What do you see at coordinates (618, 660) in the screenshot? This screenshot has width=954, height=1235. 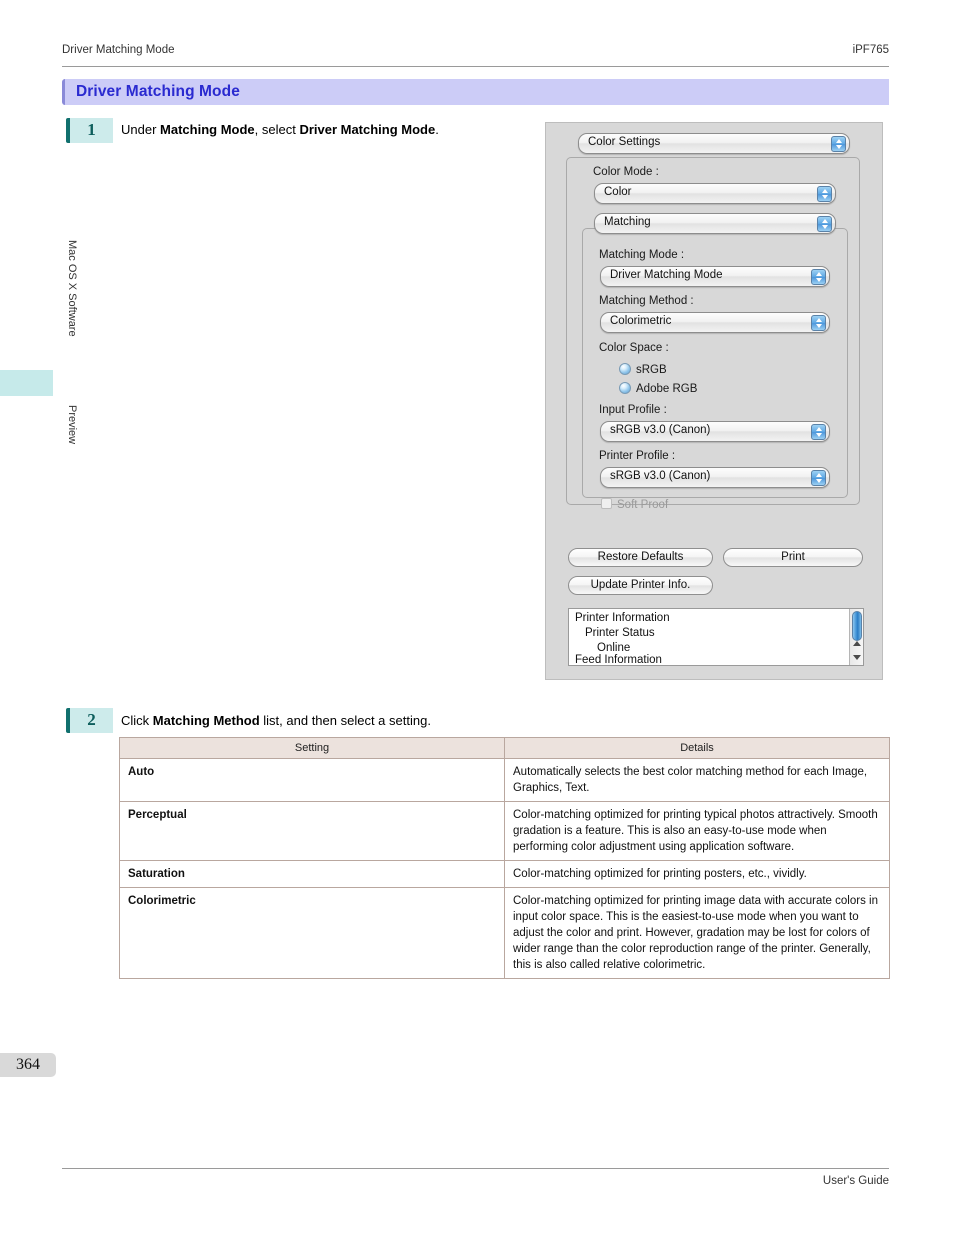 I see `info-line-3: Feed Information` at bounding box center [618, 660].